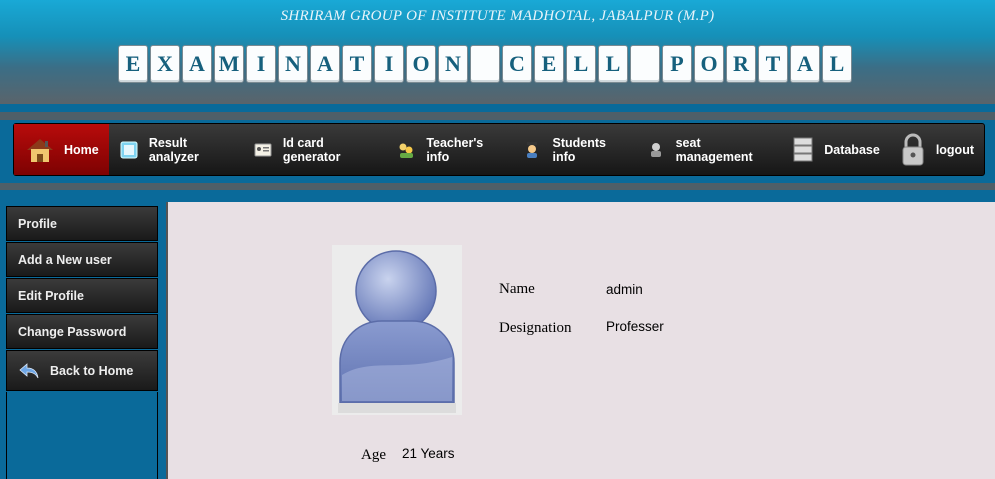  I want to click on nav-item-seat-management: seat management, so click(708, 149).